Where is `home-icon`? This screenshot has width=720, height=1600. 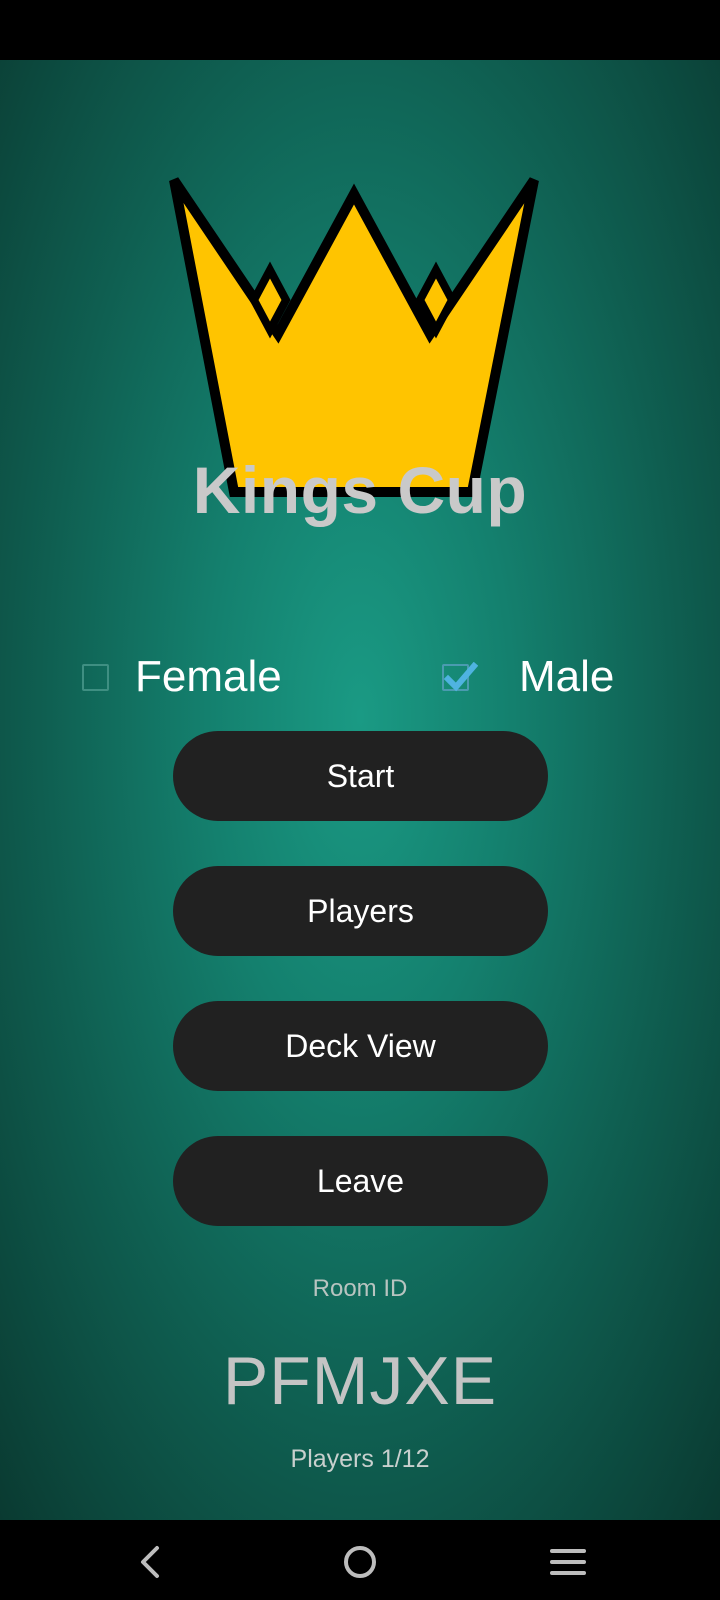
home-icon is located at coordinates (360, 1562).